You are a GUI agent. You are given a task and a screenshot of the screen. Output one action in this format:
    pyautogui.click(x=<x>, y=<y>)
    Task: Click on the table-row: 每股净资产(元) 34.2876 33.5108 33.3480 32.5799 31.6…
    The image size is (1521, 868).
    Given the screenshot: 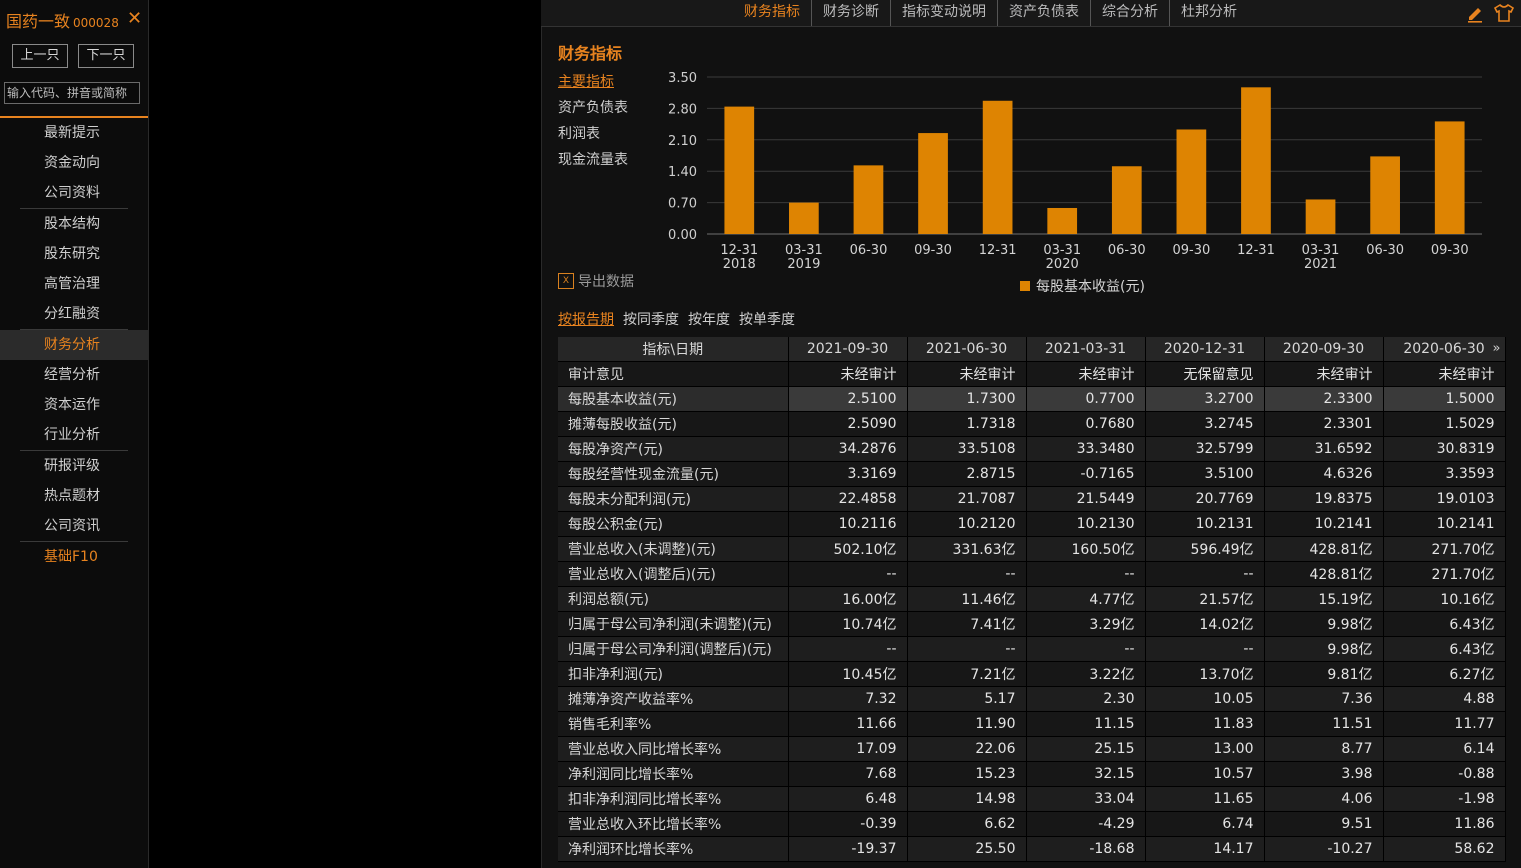 What is the action you would take?
    pyautogui.click(x=1032, y=449)
    